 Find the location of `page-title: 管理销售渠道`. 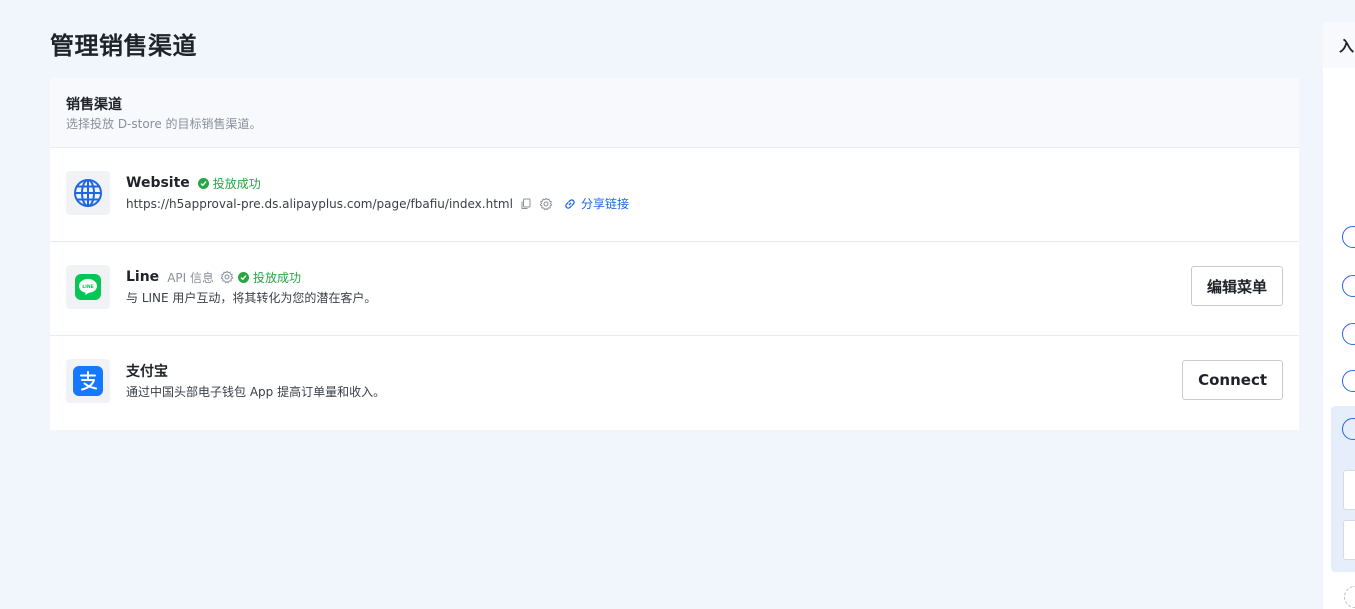

page-title: 管理销售渠道 is located at coordinates (123, 46).